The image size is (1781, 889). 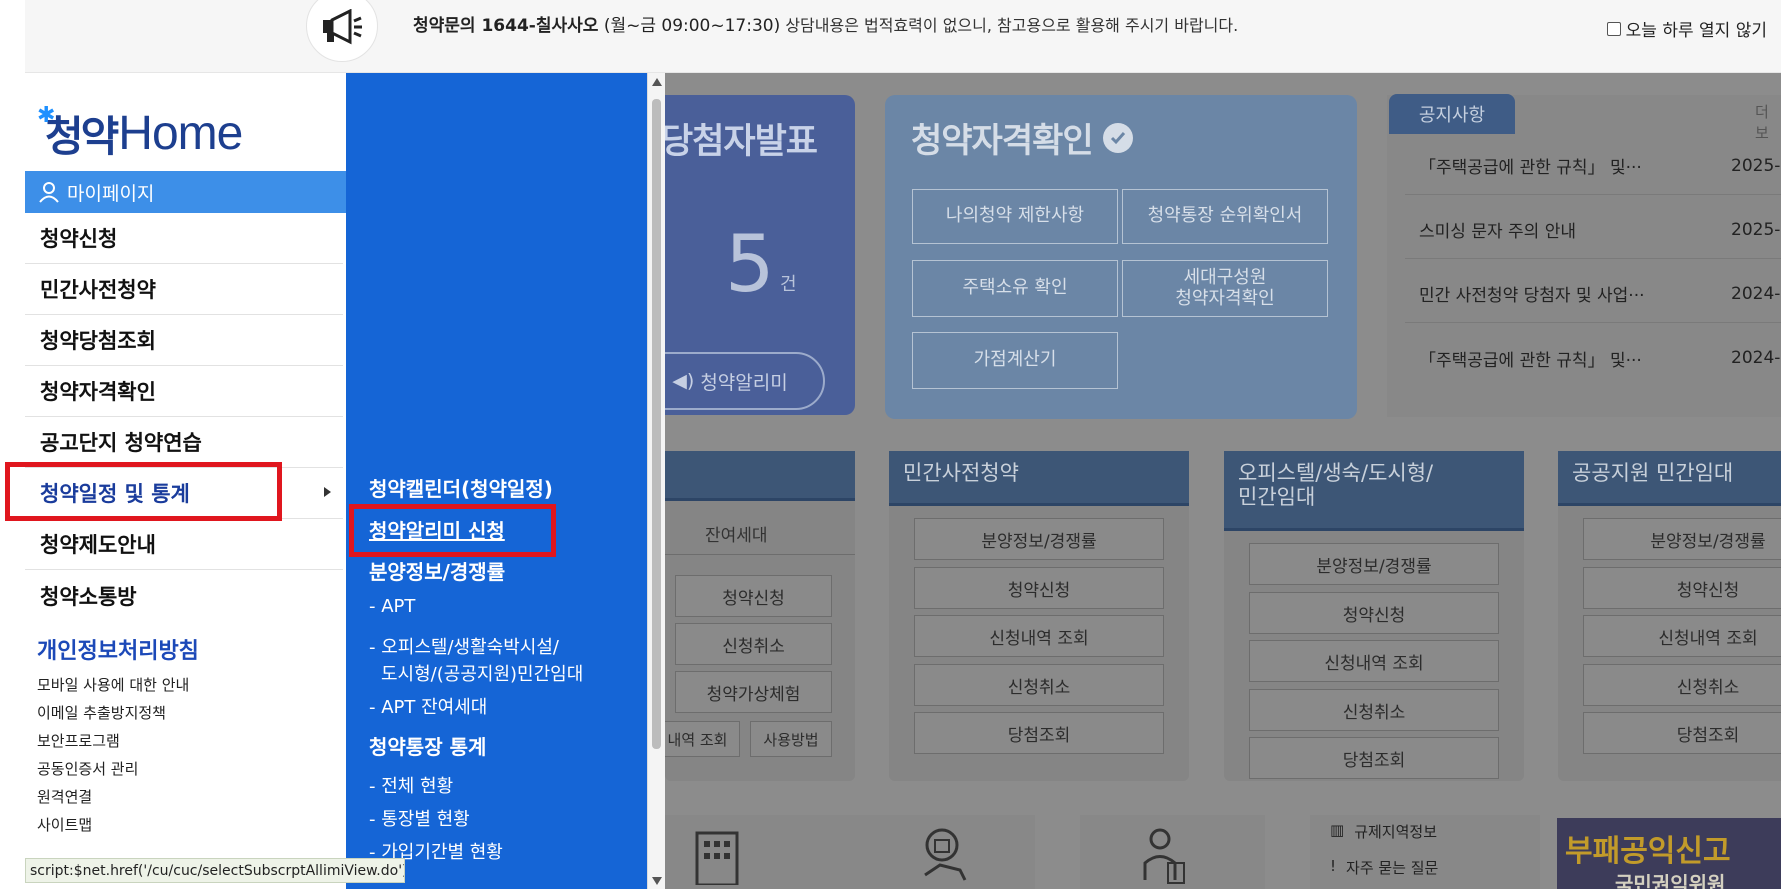 I want to click on submenu-calendar: 청약캘린더(청약일정), so click(x=461, y=487).